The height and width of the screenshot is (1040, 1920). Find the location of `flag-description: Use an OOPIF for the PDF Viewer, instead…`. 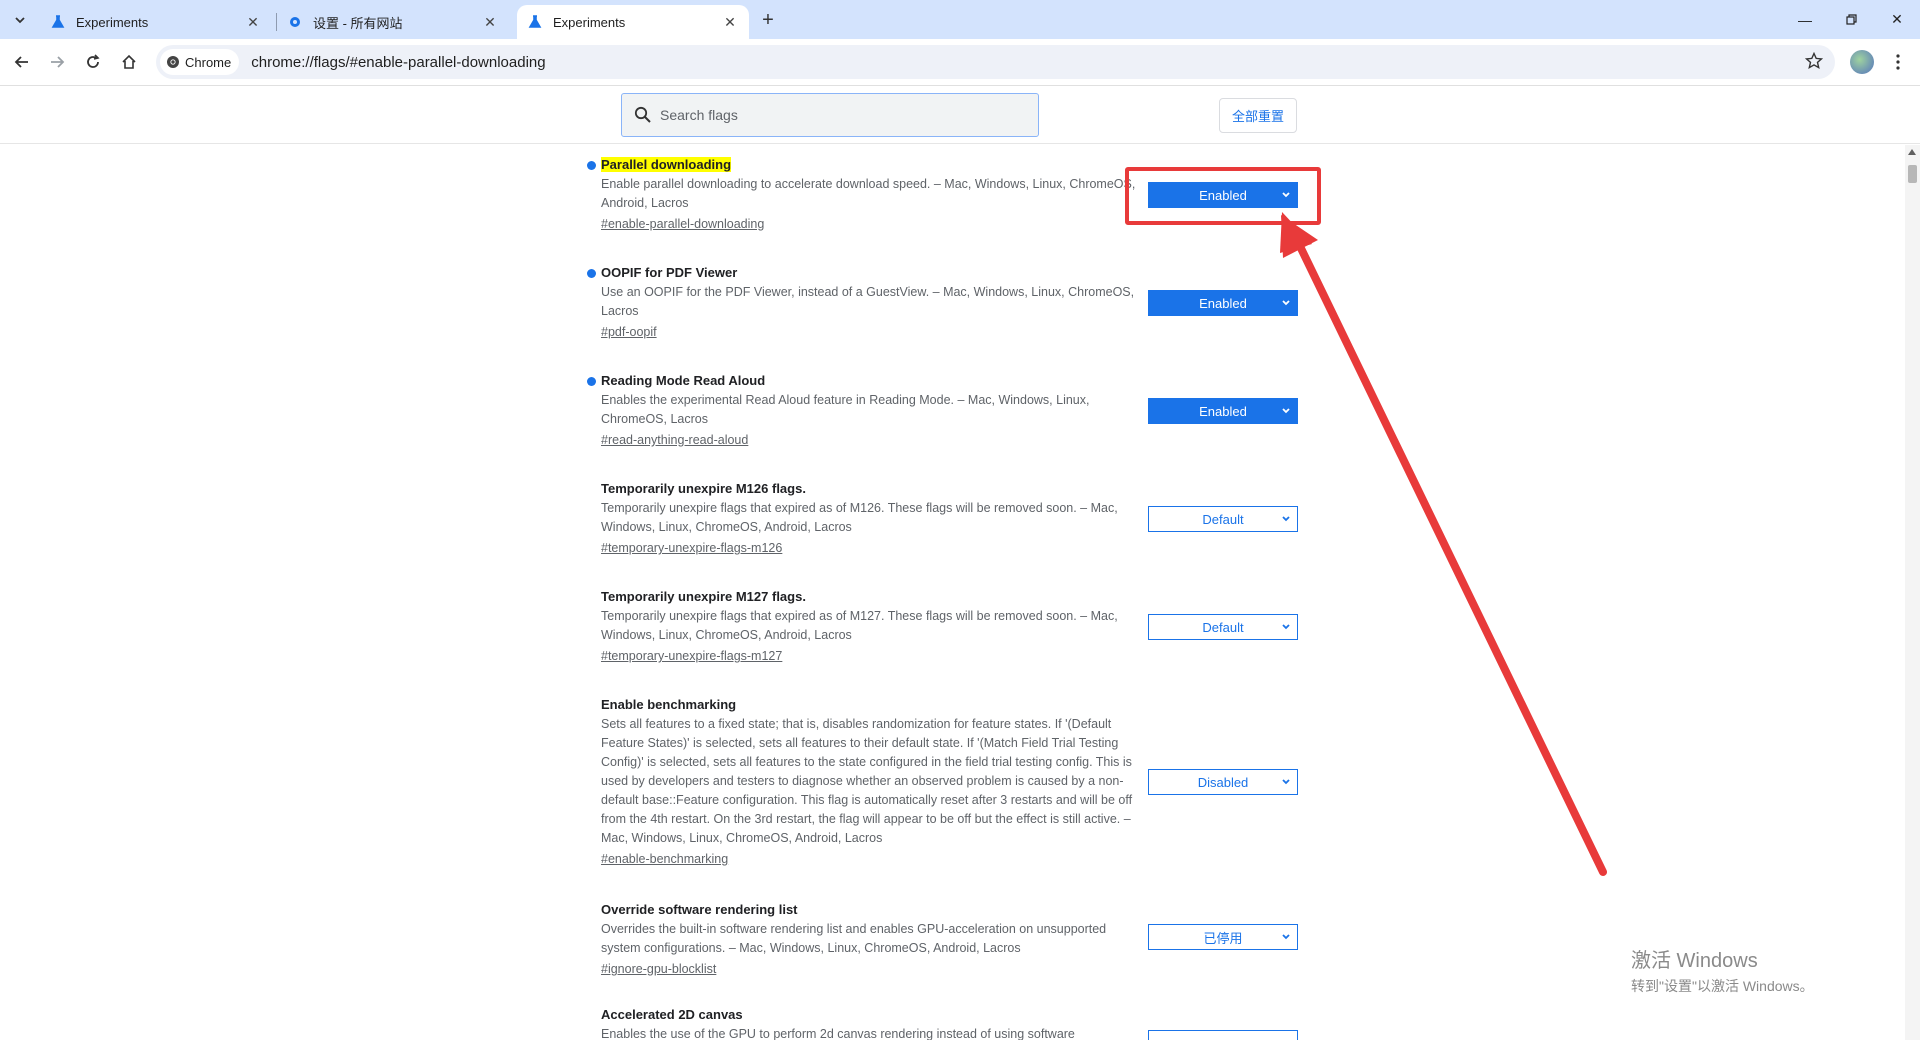

flag-description: Use an OOPIF for the PDF Viewer, instead… is located at coordinates (868, 301).